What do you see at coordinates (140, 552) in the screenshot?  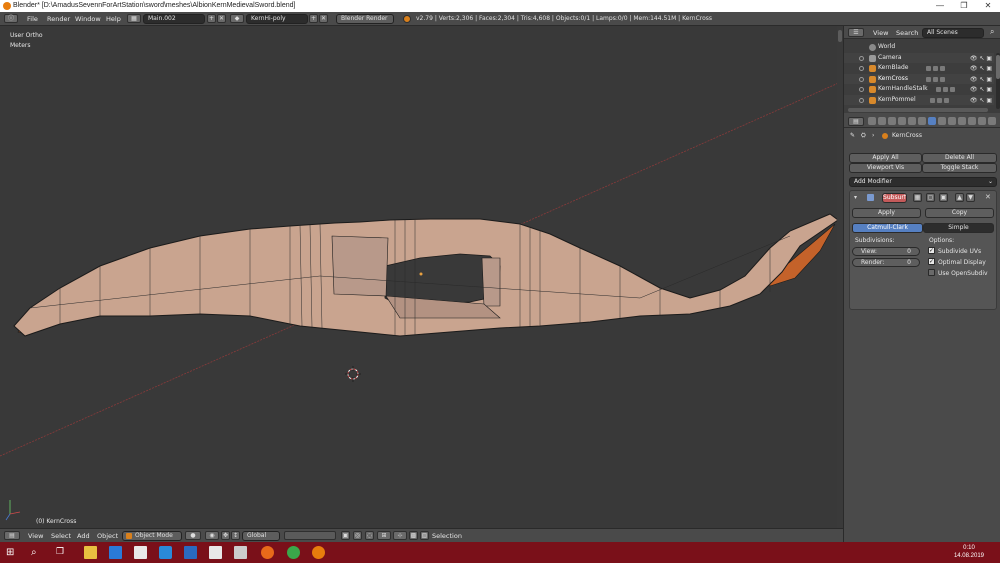 I see `store-icon` at bounding box center [140, 552].